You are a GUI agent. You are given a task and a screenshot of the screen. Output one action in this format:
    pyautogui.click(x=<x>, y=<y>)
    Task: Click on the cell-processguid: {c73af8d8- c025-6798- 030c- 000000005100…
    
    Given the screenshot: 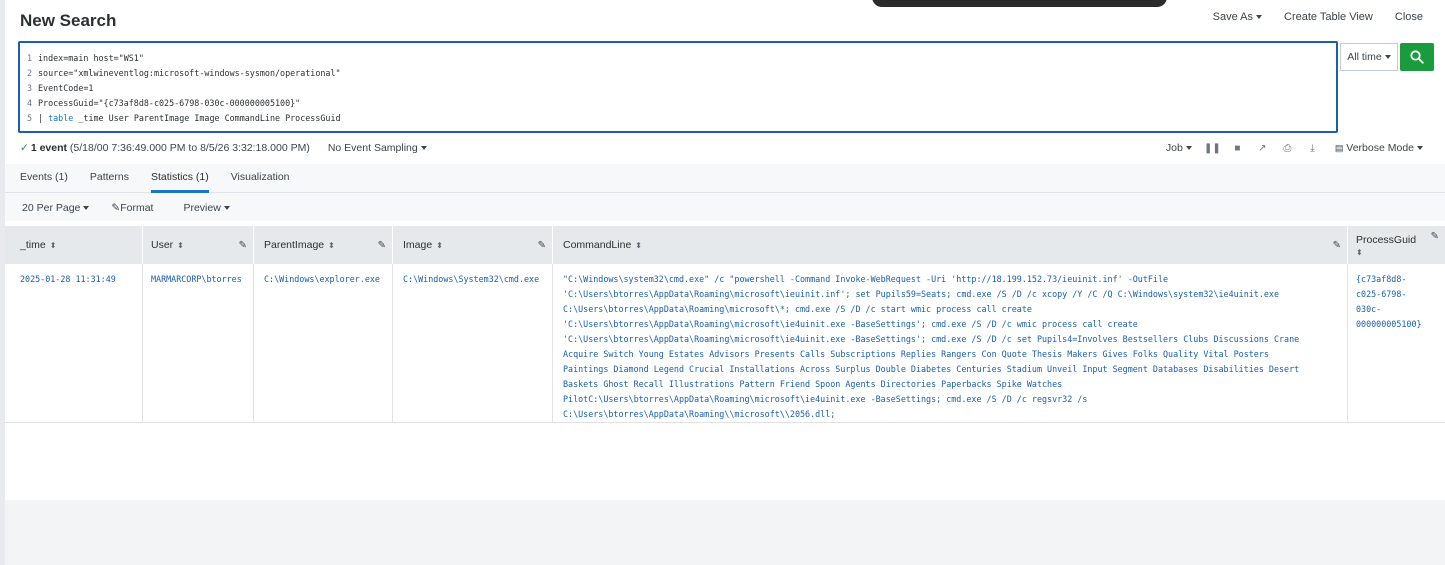 What is the action you would take?
    pyautogui.click(x=1396, y=343)
    